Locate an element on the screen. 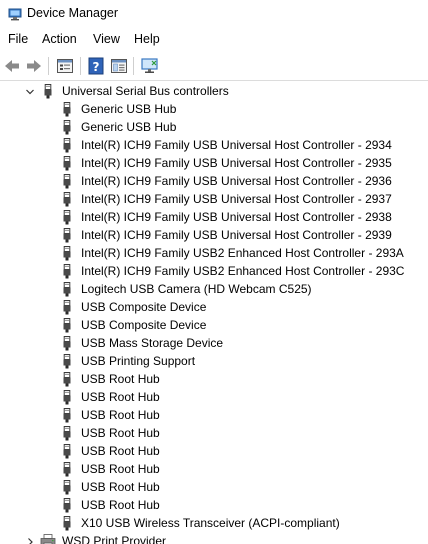 The height and width of the screenshot is (544, 428). back-arrow-icon is located at coordinates (12, 66).